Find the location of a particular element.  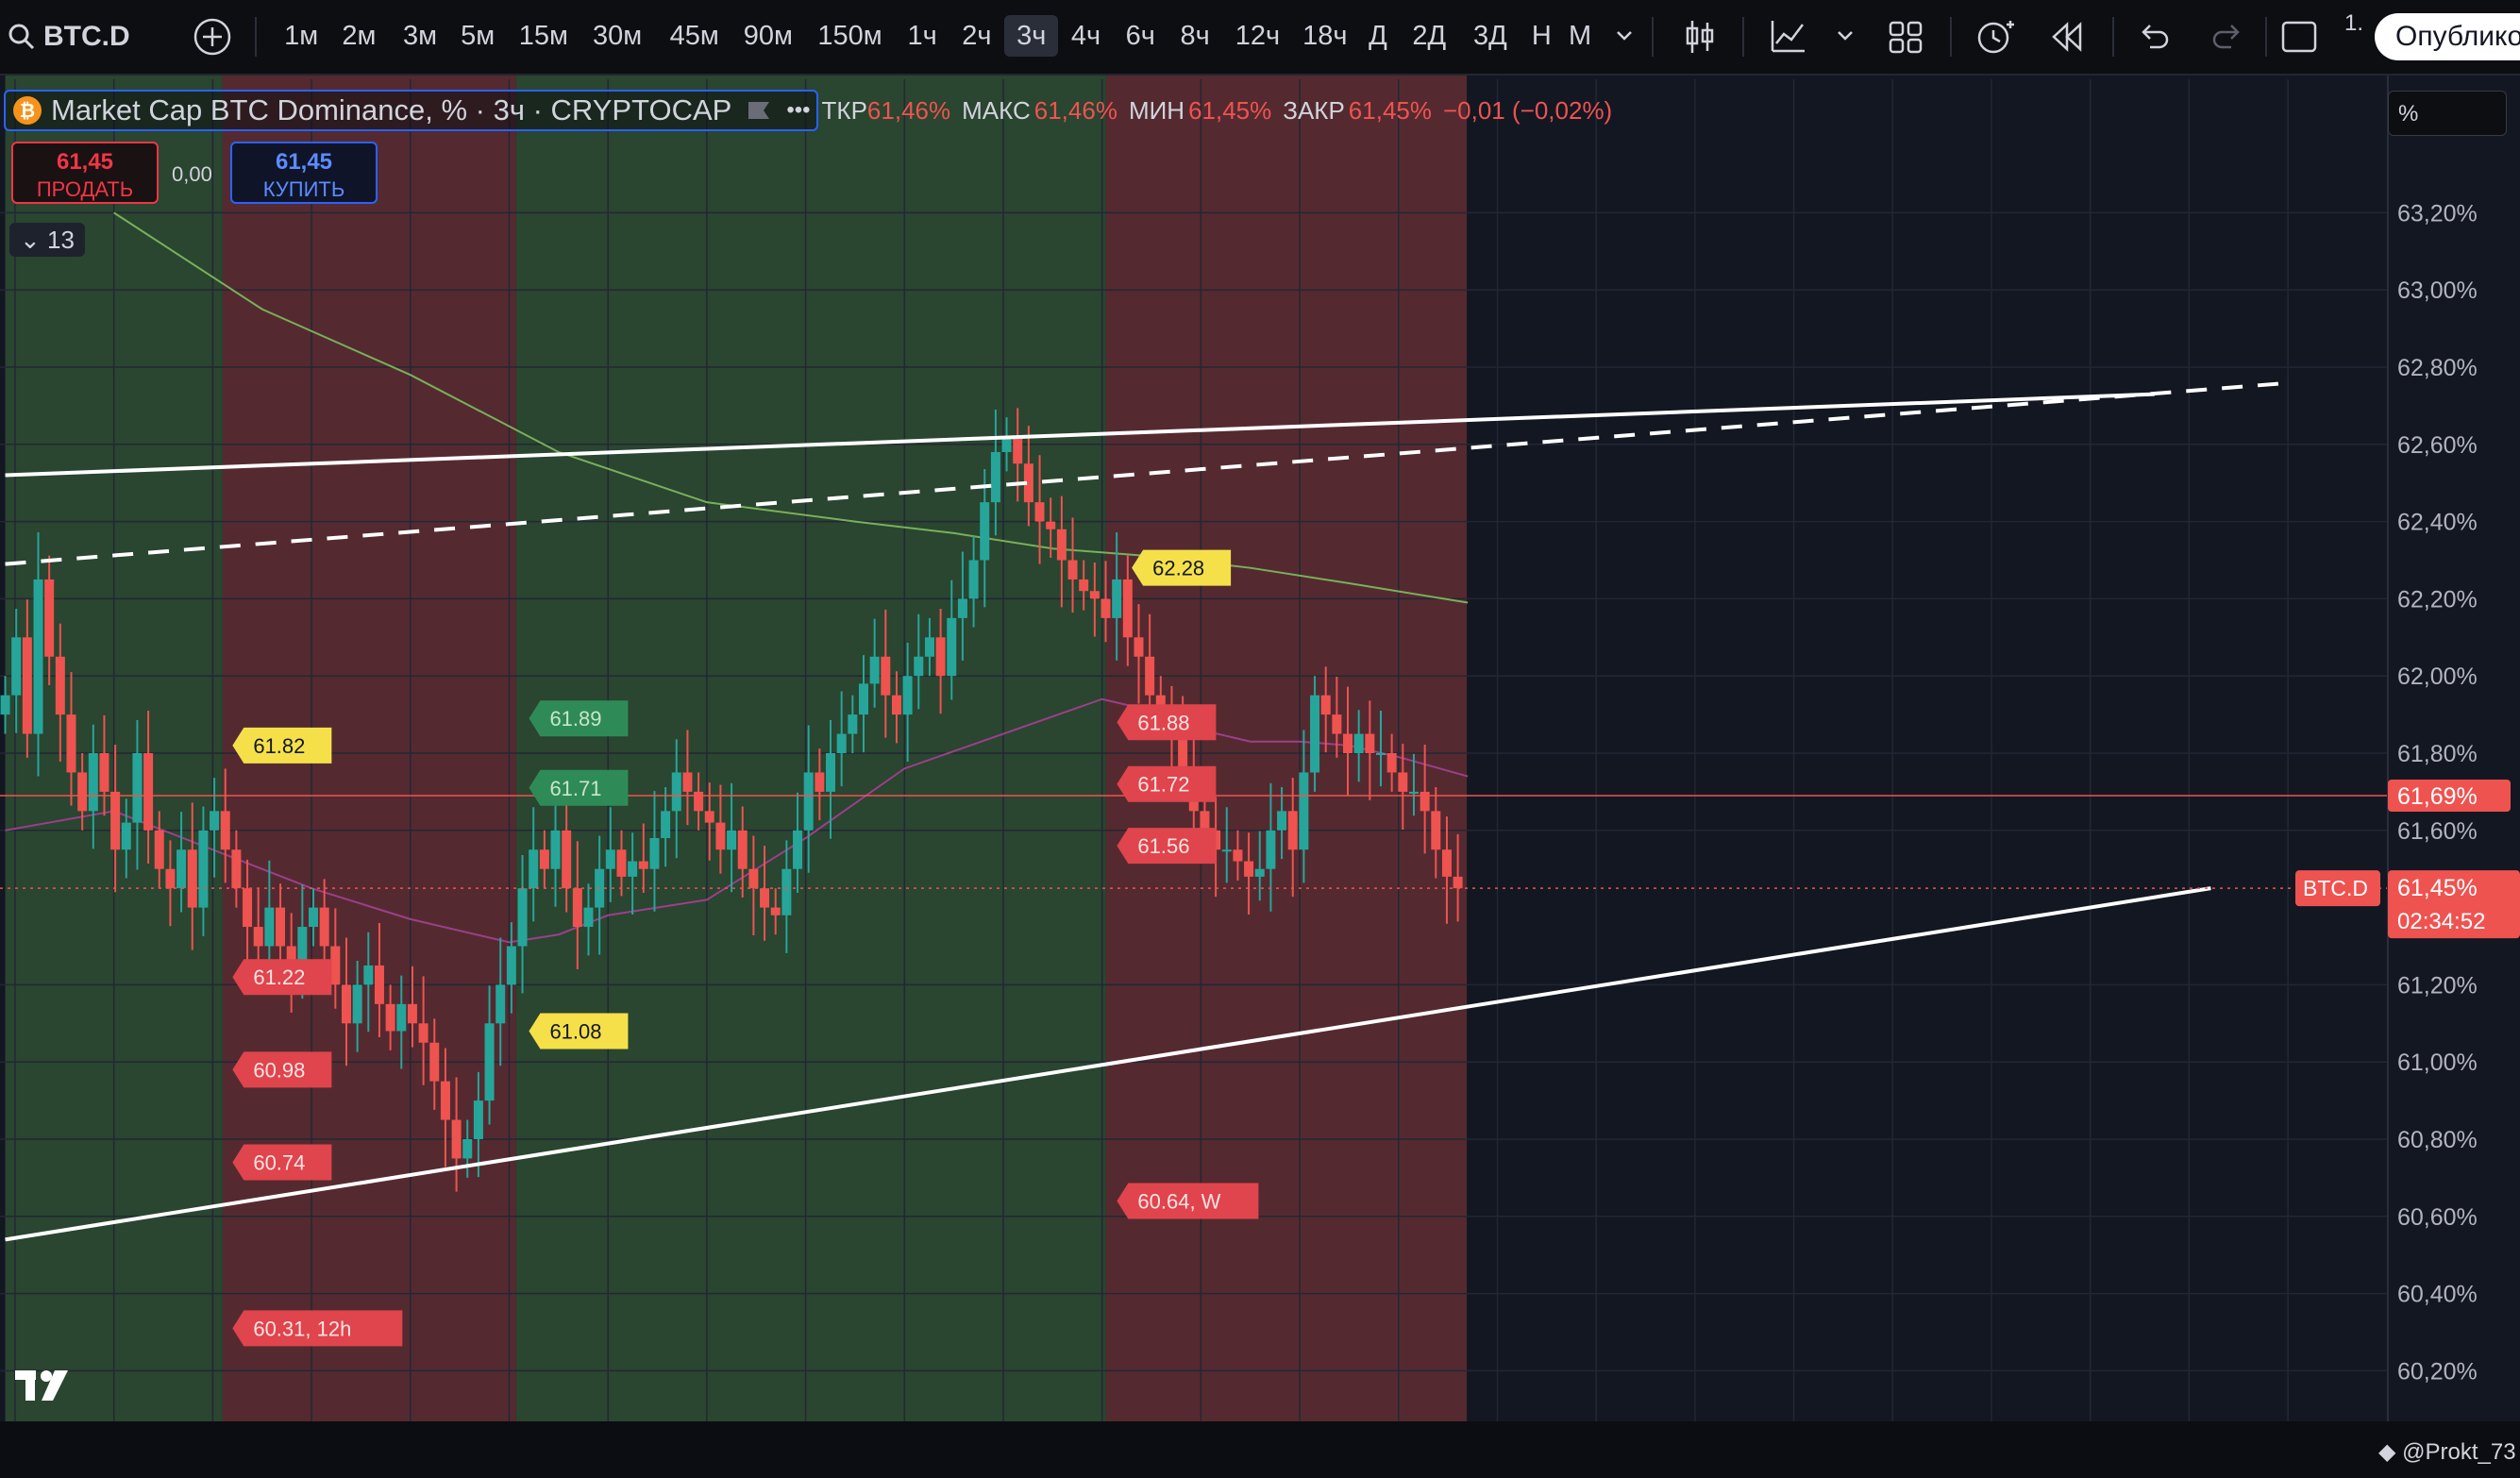

publish-button: Опублико is located at coordinates (2447, 36).